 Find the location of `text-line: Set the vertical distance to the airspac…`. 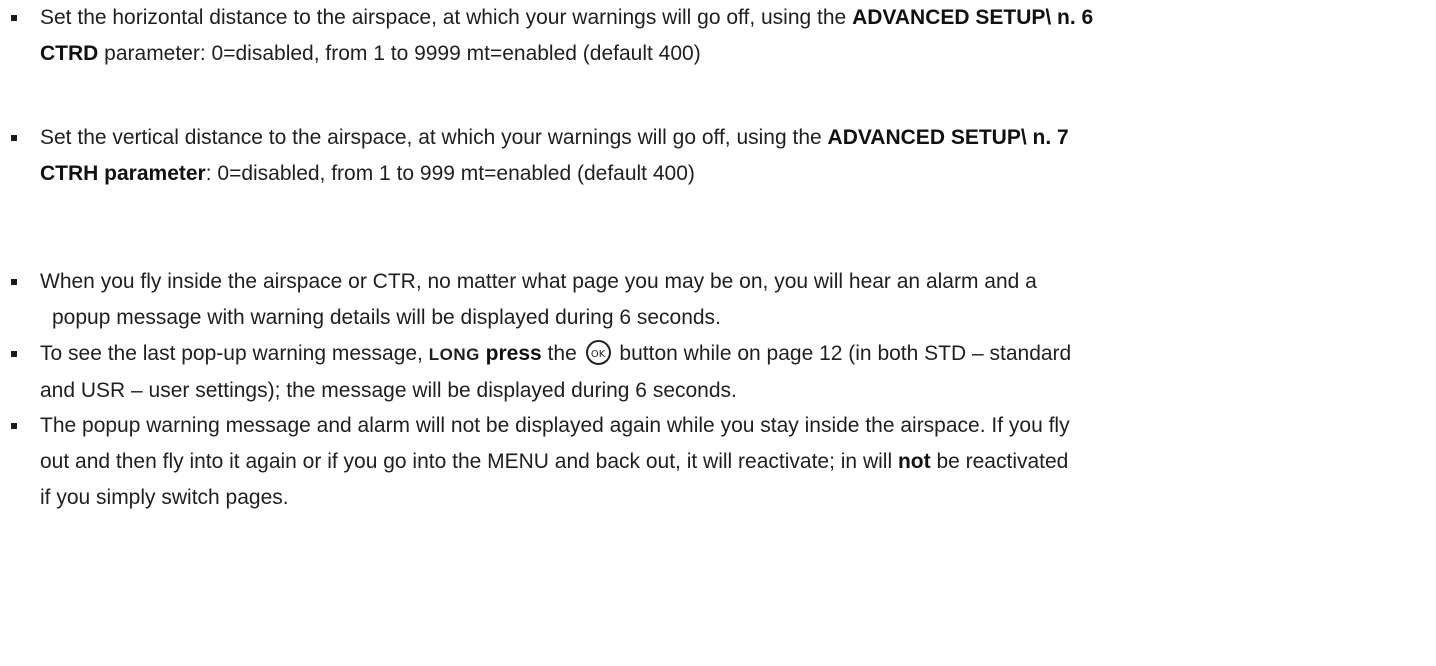

text-line: Set the vertical distance to the airspac… is located at coordinates (736, 138).